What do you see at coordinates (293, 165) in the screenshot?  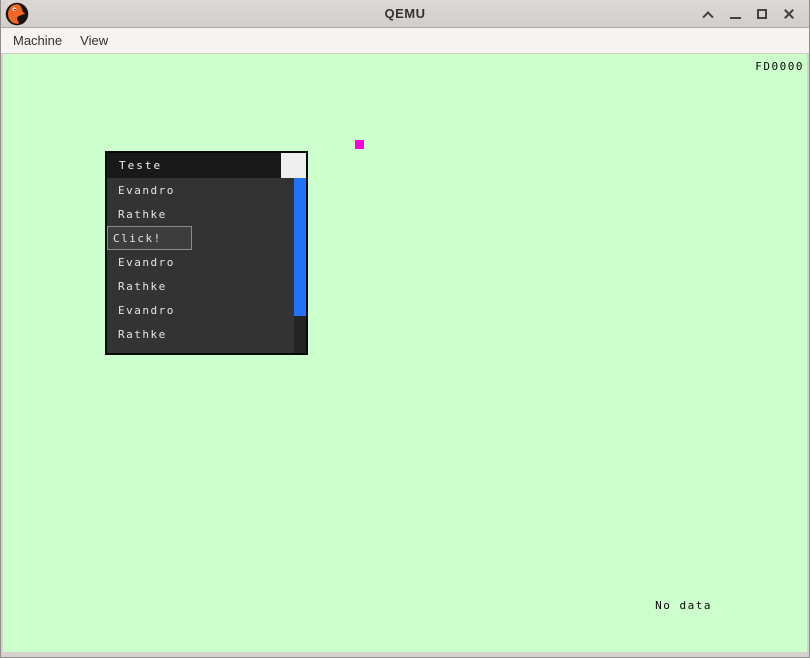 I see `teste-titlebar-button` at bounding box center [293, 165].